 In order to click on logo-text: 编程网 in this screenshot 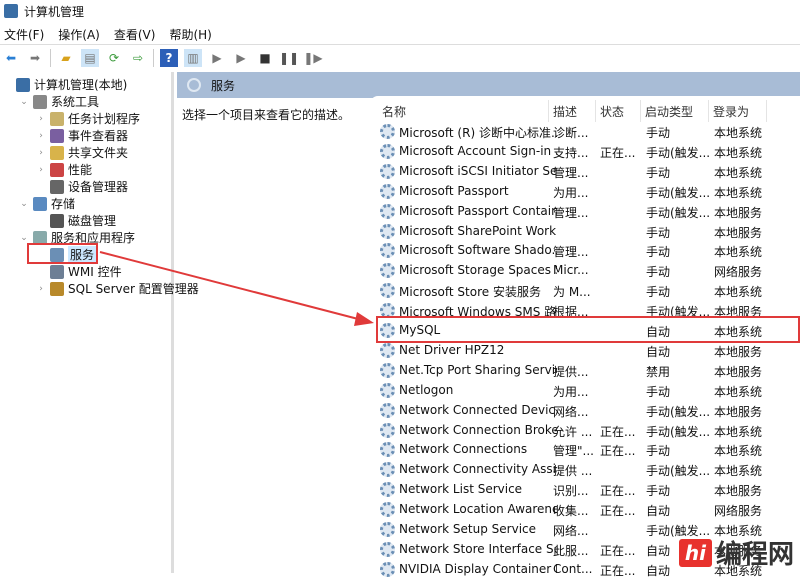, I will do `click(754, 555)`.